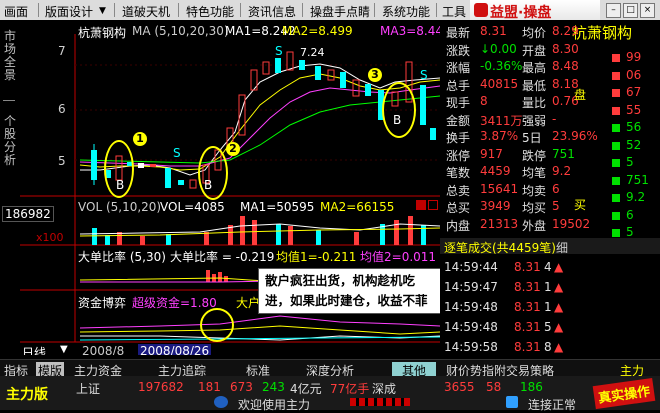 This screenshot has height=413, width=660. What do you see at coordinates (471, 267) in the screenshot?
I see `trade-time: 14:59:44` at bounding box center [471, 267].